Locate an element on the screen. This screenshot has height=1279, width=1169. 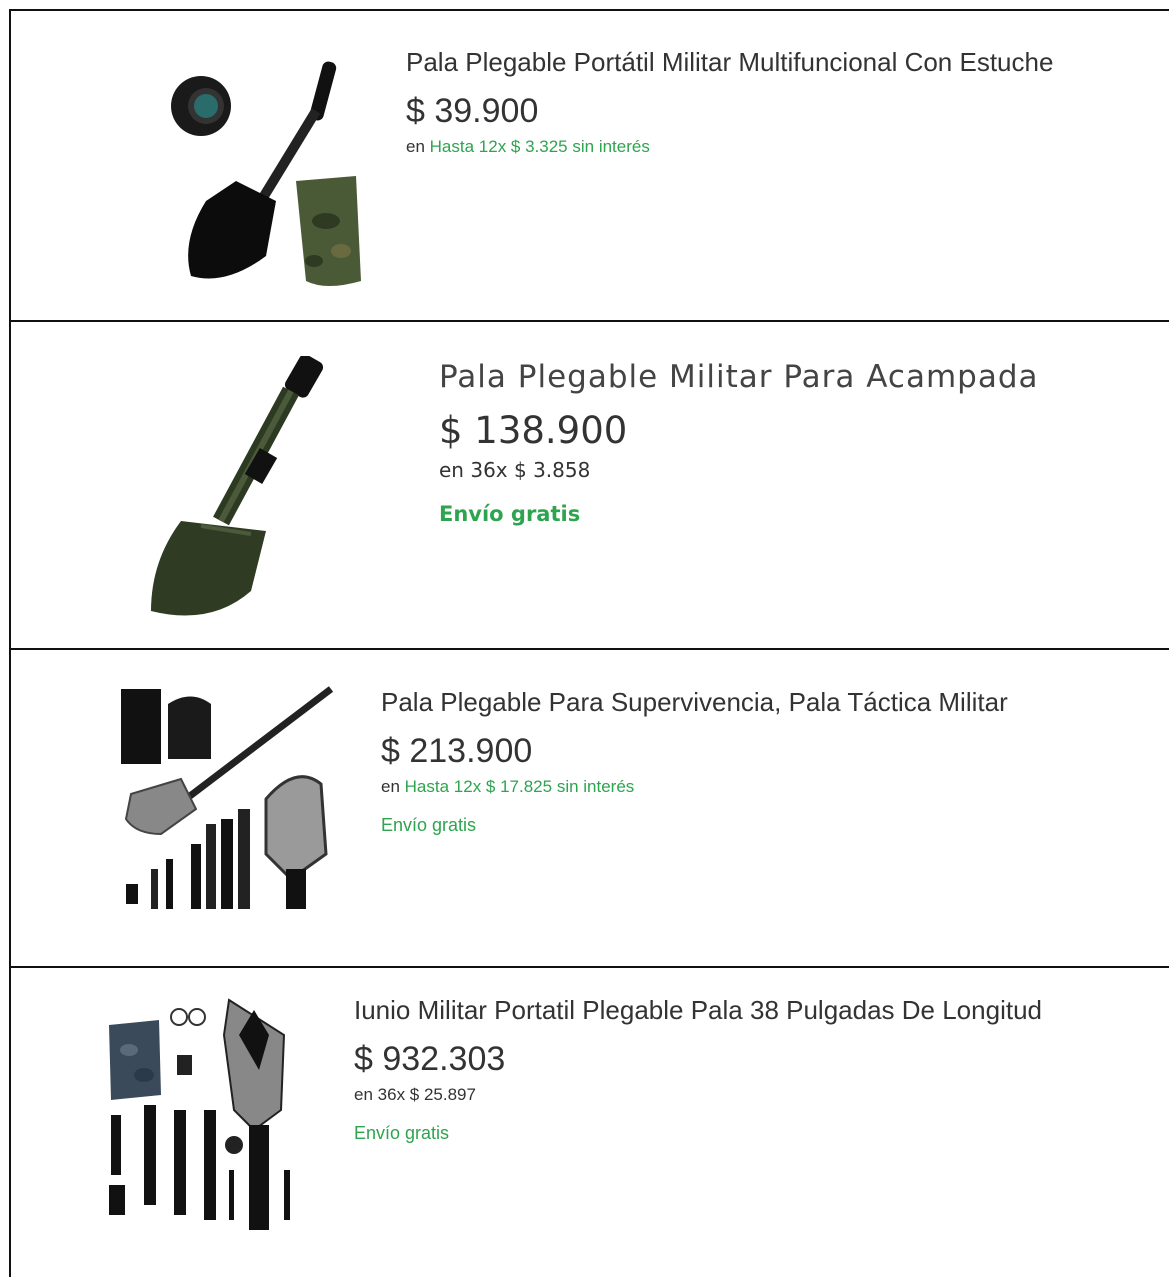
installments: en Hasta 12x $ 3.325 sin interés is located at coordinates (729, 147).